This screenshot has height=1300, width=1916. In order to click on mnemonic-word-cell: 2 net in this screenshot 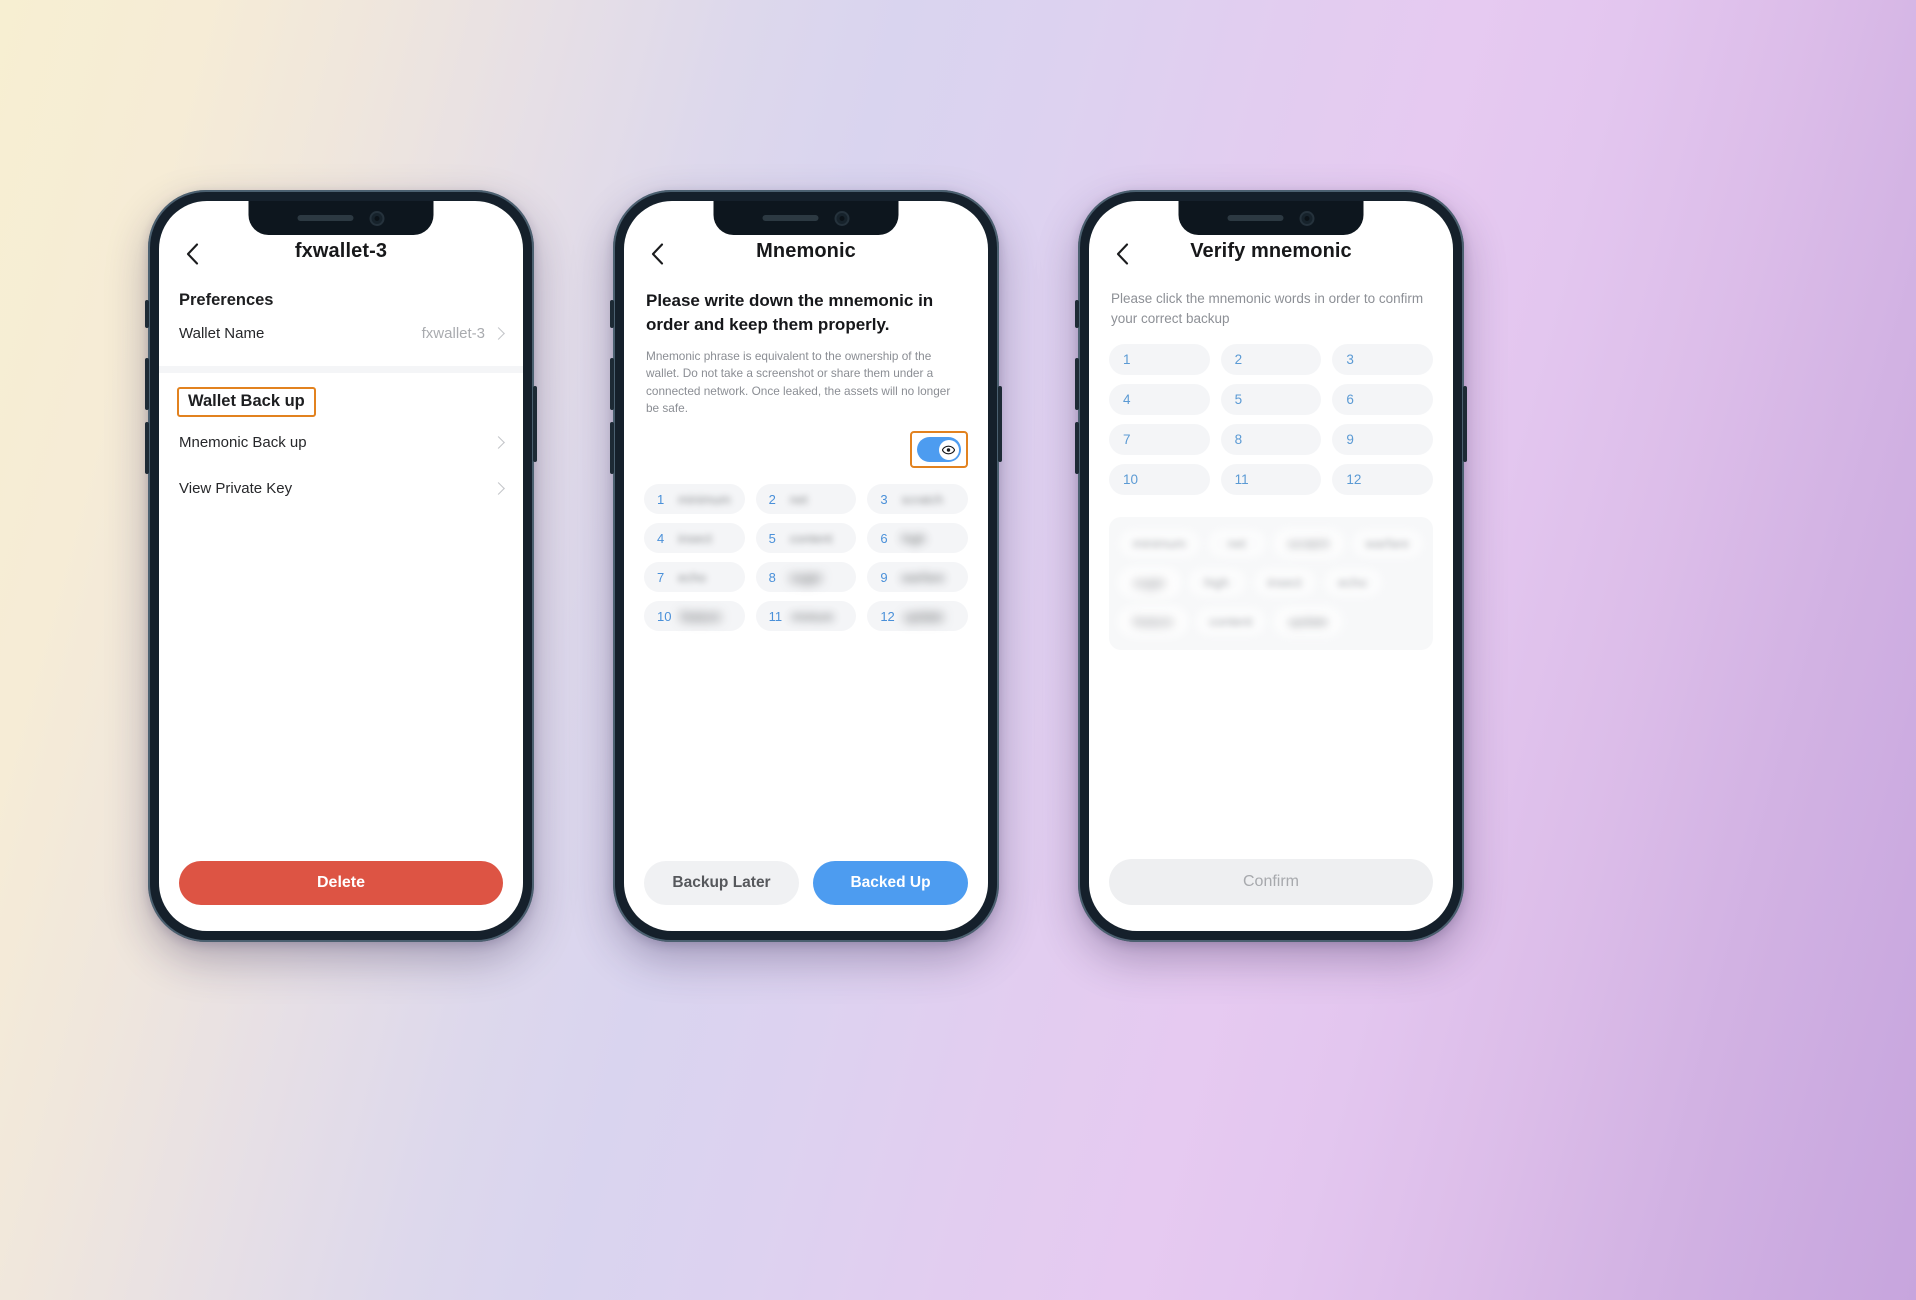, I will do `click(806, 499)`.